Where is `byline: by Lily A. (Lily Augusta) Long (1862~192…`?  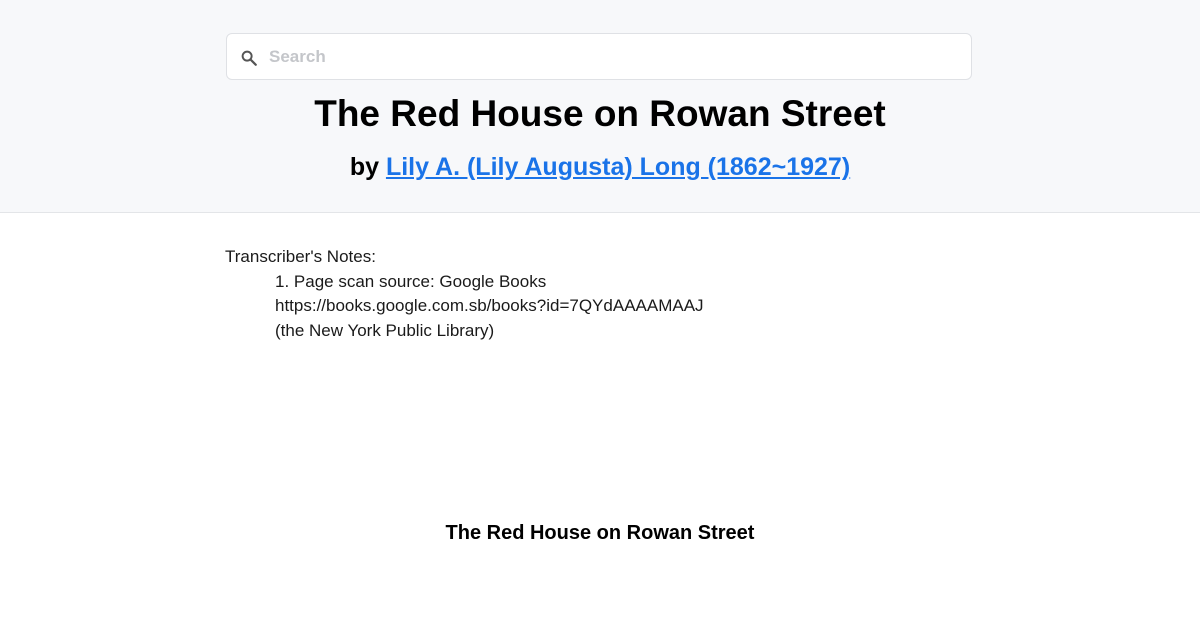
byline: by Lily A. (Lily Augusta) Long (1862~192… is located at coordinates (600, 167).